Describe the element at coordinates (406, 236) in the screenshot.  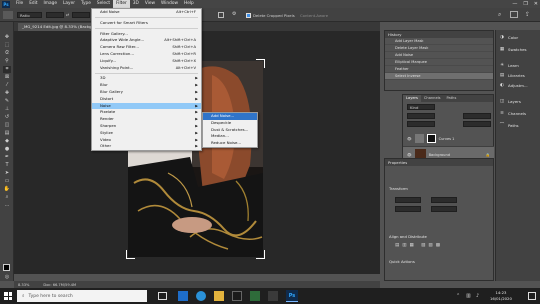
I see `align-section-title: Align and Distribute` at that location.